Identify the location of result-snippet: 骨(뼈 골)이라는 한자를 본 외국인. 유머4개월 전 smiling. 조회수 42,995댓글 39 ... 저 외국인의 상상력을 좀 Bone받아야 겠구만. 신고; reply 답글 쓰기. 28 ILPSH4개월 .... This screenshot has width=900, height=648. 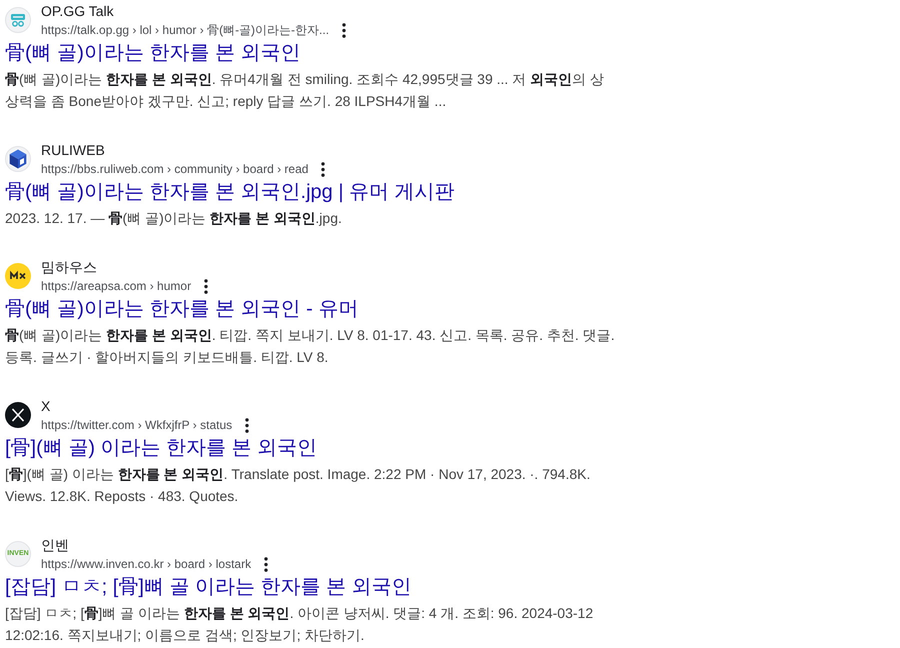
(305, 90).